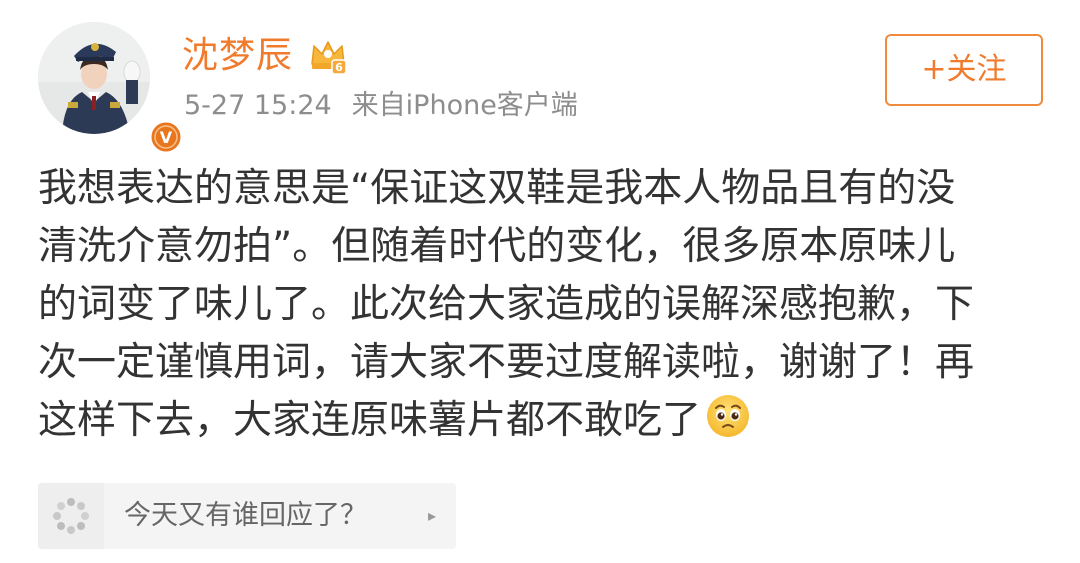  I want to click on author-name: 沈梦辰, so click(237, 56).